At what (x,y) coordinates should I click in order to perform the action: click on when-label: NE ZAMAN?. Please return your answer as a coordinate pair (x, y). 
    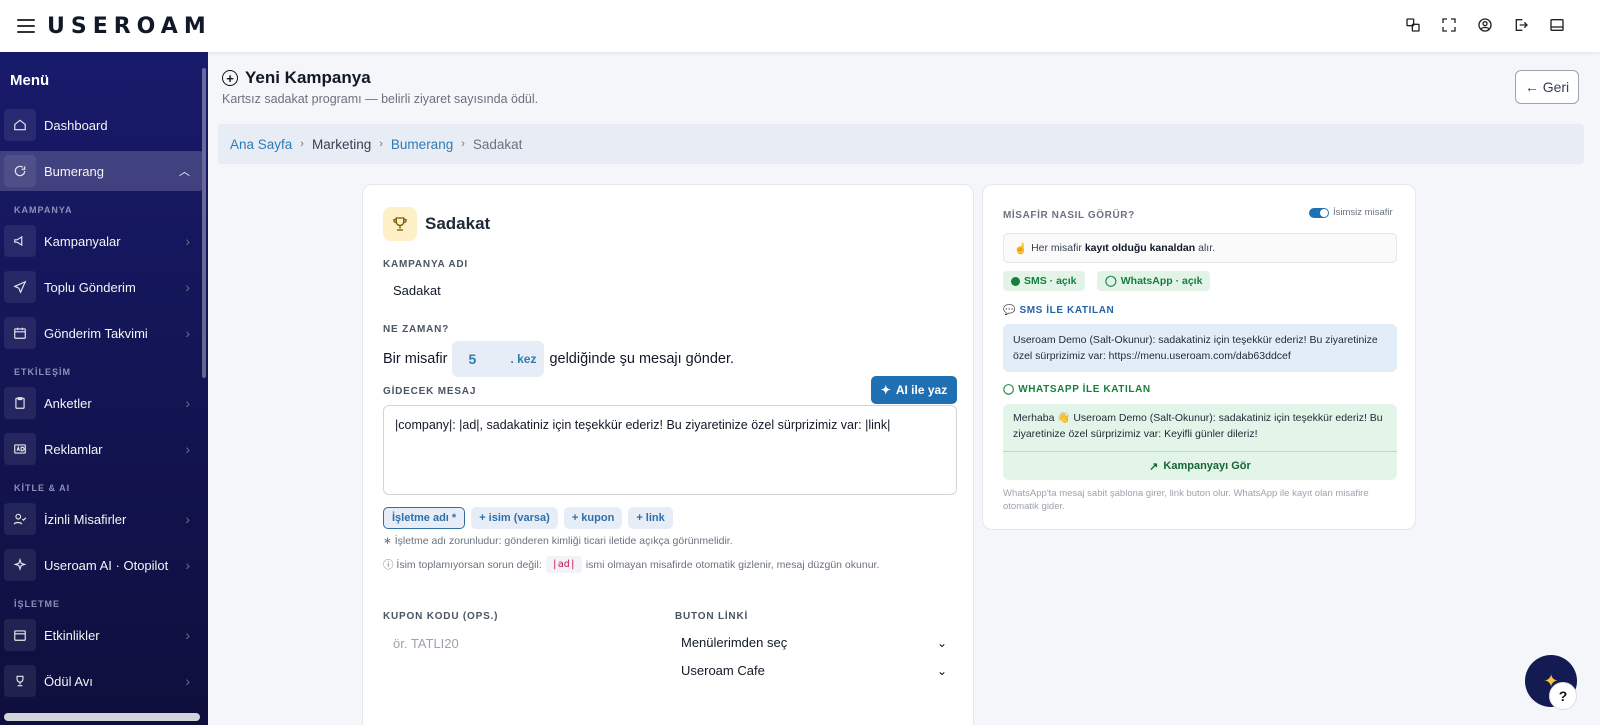
    Looking at the image, I should click on (416, 329).